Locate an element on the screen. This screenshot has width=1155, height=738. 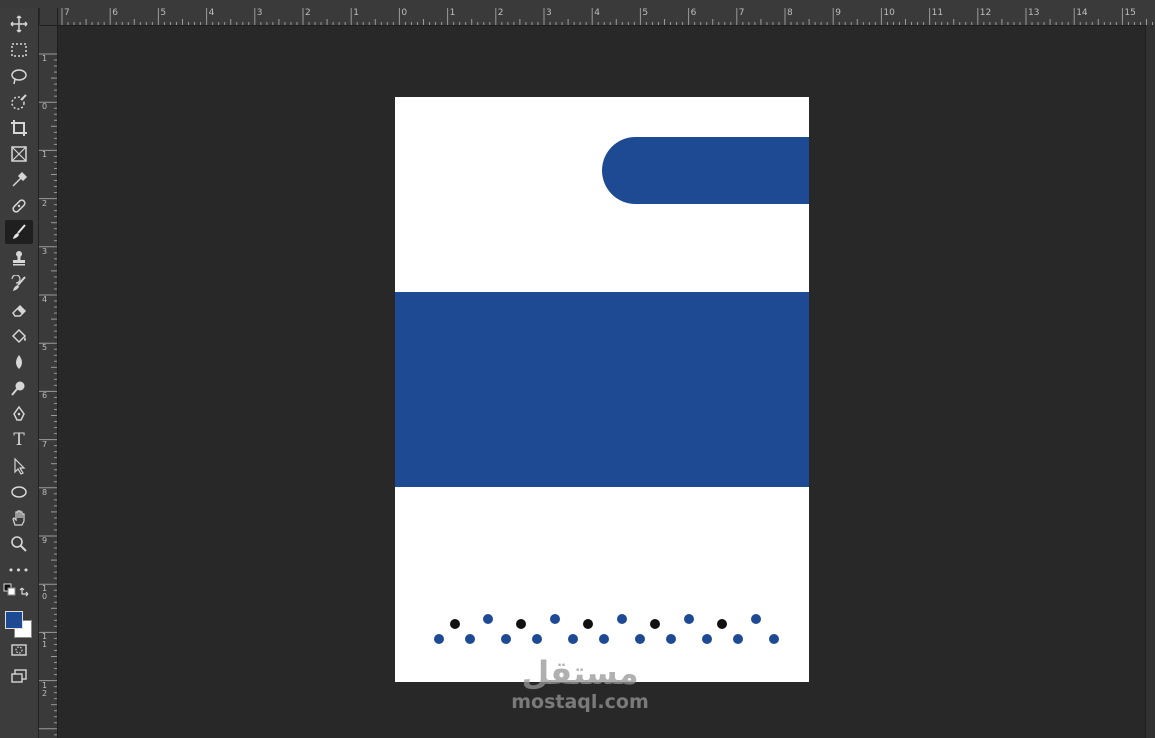
marquee-tool-icon is located at coordinates (19, 50).